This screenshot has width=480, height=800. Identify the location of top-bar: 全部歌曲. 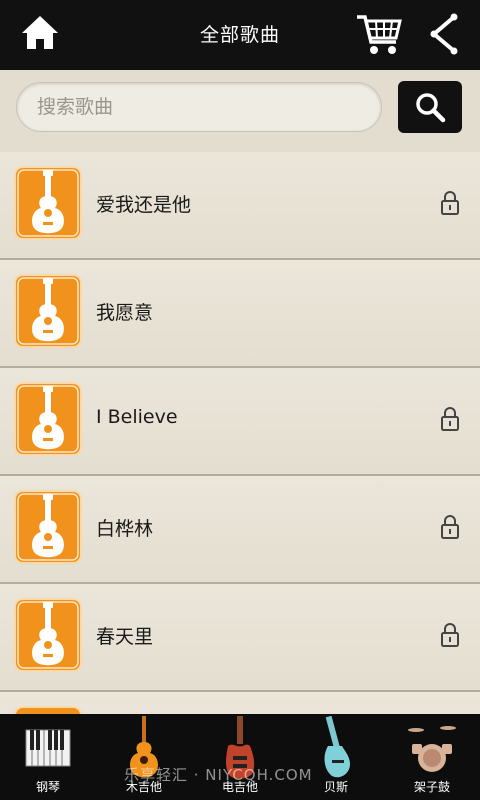
(240, 35).